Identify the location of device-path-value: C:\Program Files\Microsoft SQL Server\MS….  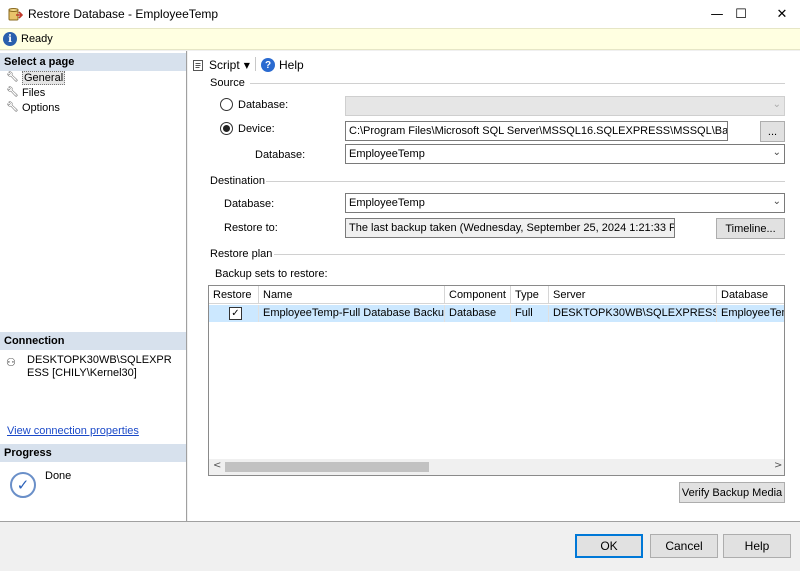
(538, 131).